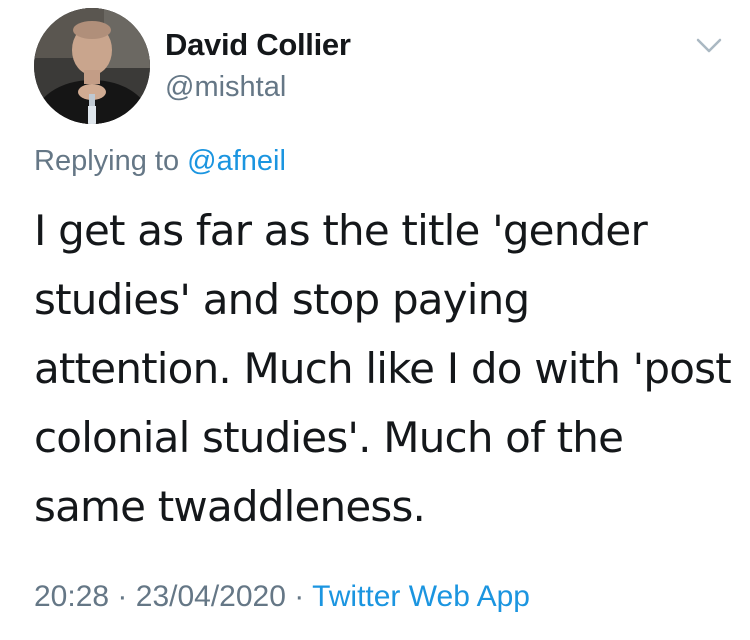 The image size is (750, 640). I want to click on display-name: David Collier, so click(258, 45).